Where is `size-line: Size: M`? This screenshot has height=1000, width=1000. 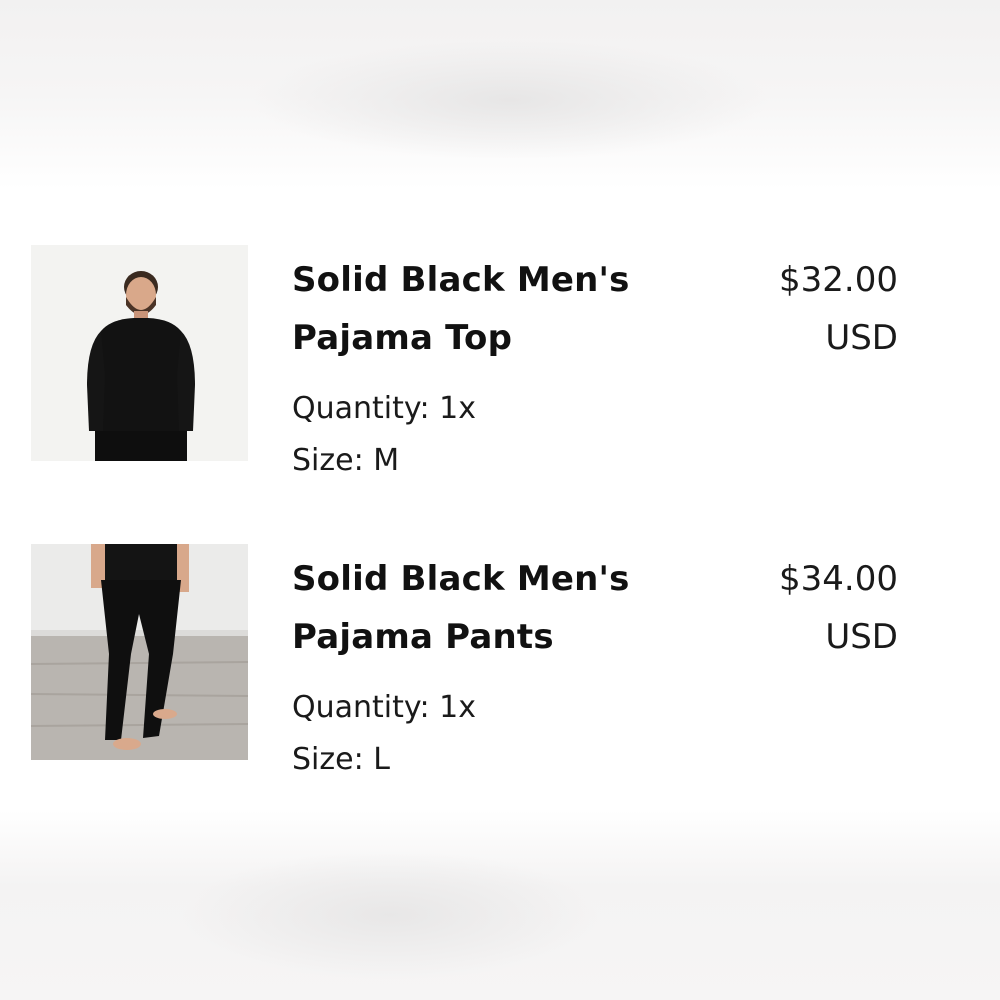
size-line: Size: M is located at coordinates (384, 461).